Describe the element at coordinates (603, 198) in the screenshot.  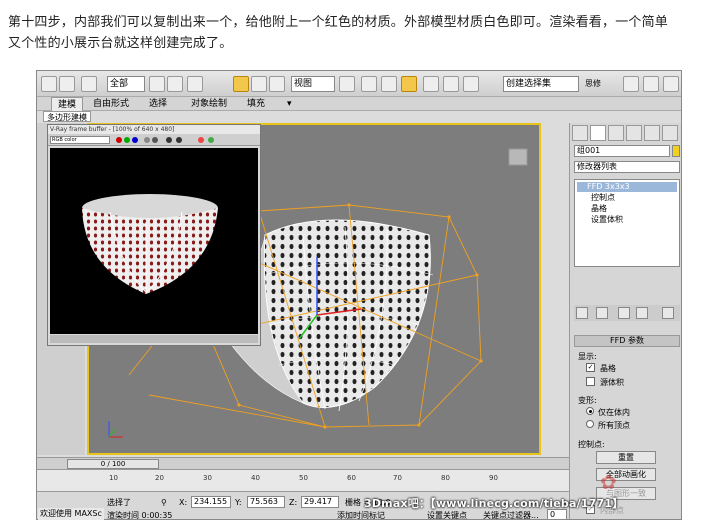
I see `stack-item-control-points: 控制点` at that location.